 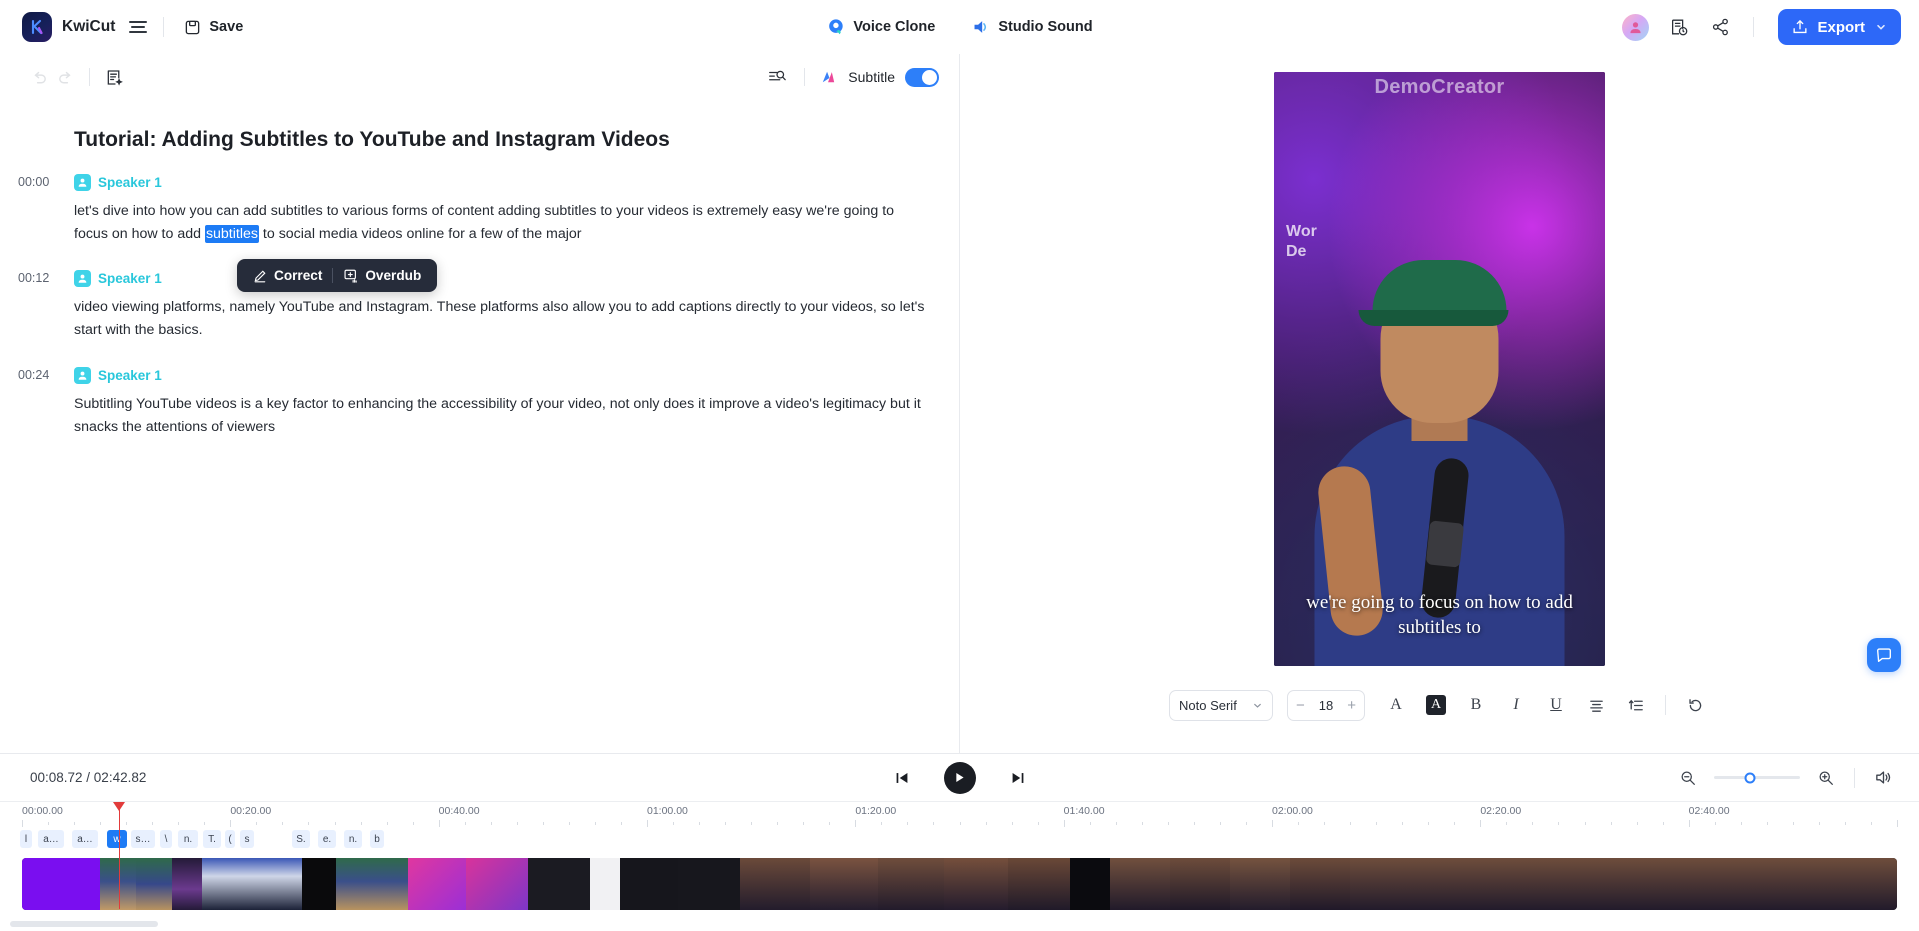 What do you see at coordinates (65, 77) in the screenshot?
I see `redo-icon` at bounding box center [65, 77].